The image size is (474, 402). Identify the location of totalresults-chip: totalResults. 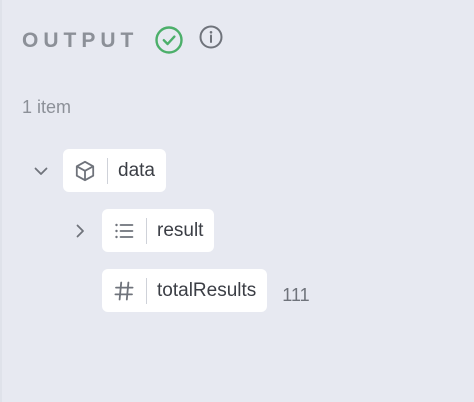
(185, 290).